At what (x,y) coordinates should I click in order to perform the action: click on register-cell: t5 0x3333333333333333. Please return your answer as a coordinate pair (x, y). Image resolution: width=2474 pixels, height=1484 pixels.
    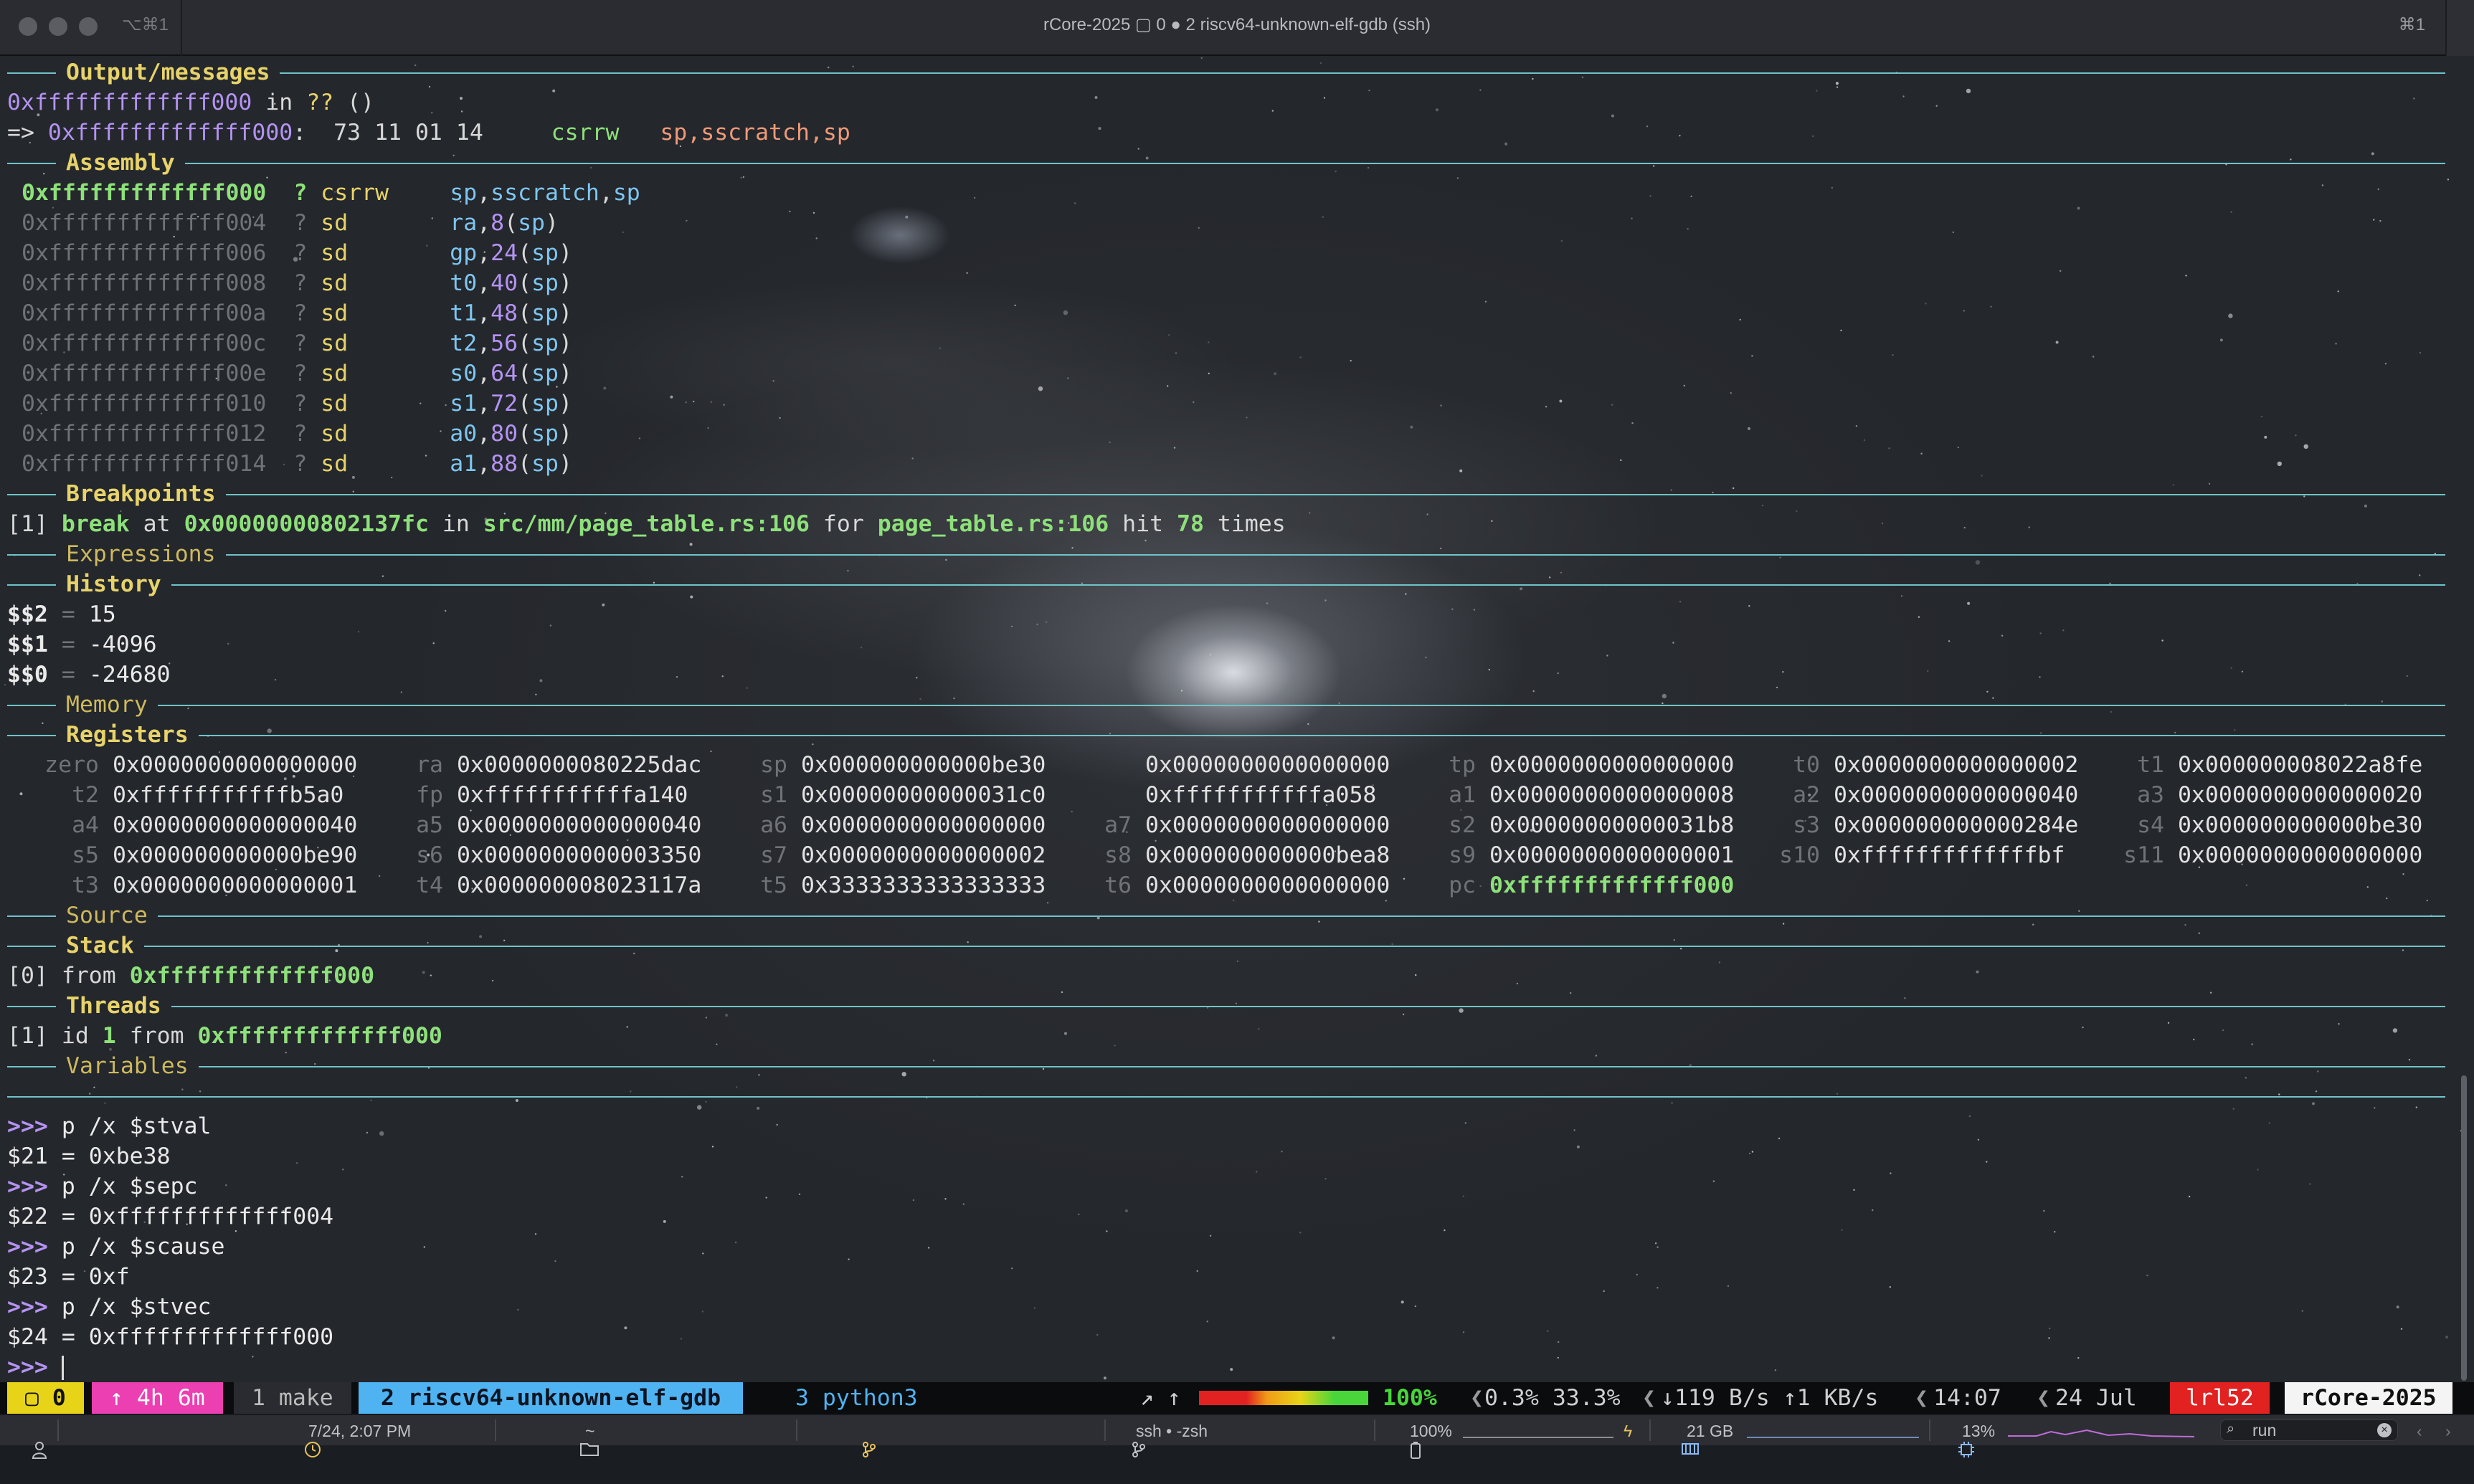
    Looking at the image, I should click on (871, 885).